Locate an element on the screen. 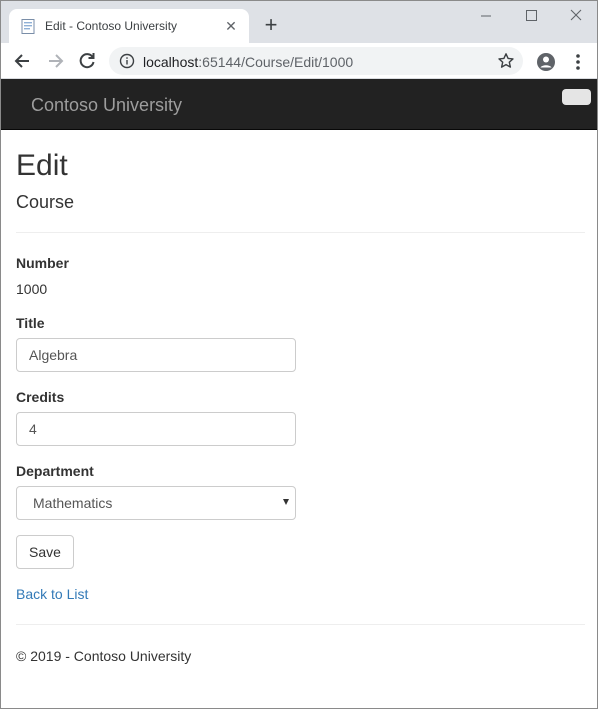 The image size is (598, 709). browser-toolbar: localhost:65144/Course/Edit/1000 is located at coordinates (299, 61).